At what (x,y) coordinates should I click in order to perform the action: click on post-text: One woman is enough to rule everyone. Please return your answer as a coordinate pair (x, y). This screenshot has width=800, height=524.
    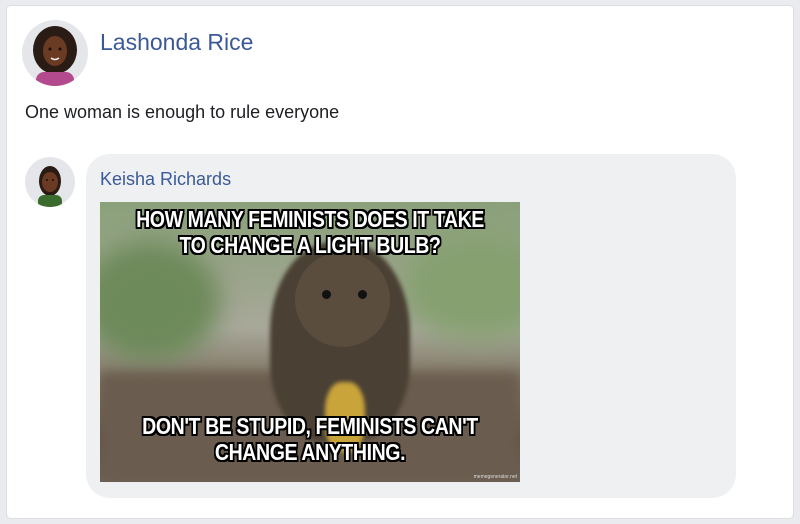
    Looking at the image, I should click on (182, 112).